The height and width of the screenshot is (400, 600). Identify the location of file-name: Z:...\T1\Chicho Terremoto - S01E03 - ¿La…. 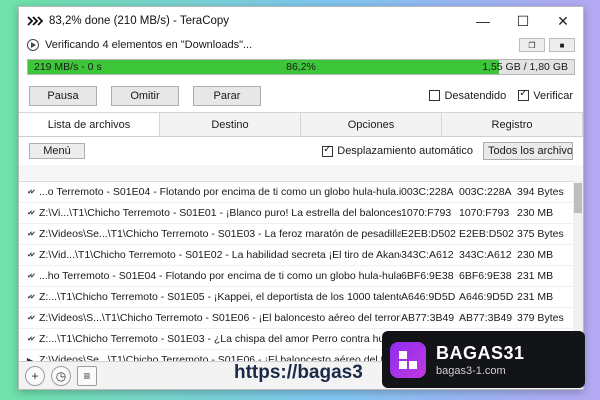
(220, 339).